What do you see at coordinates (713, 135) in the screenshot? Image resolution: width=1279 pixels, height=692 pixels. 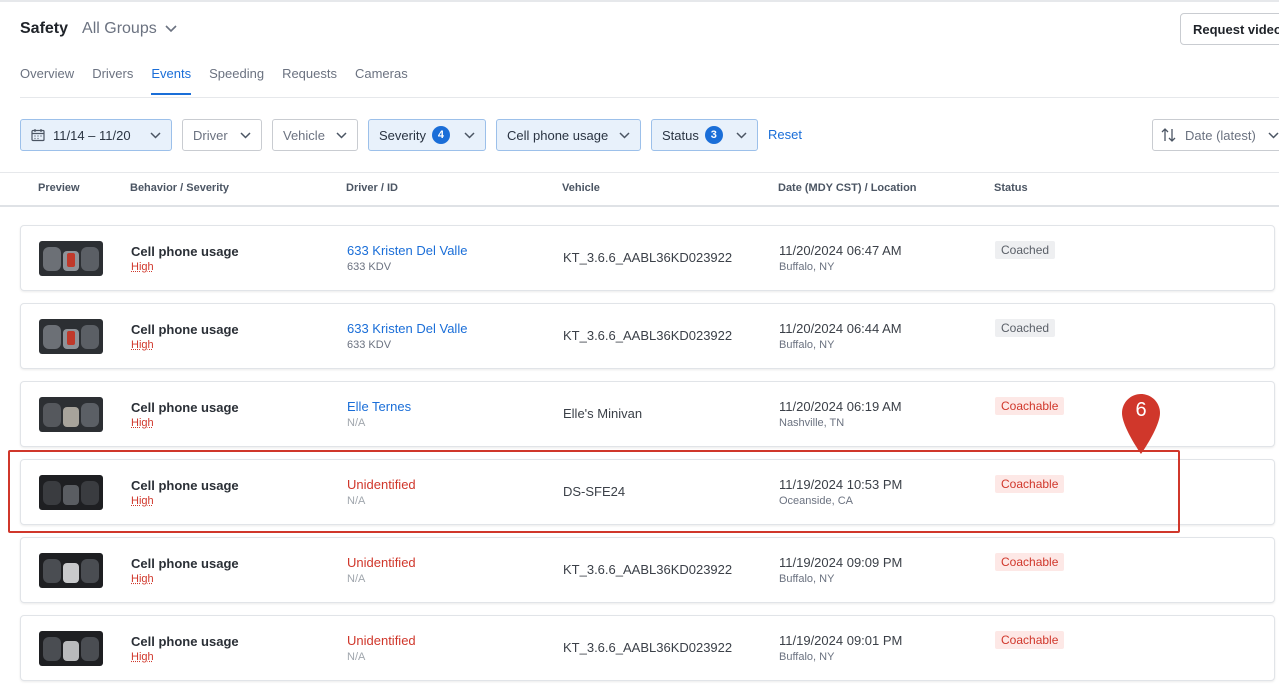 I see `status-count-badge: 3` at bounding box center [713, 135].